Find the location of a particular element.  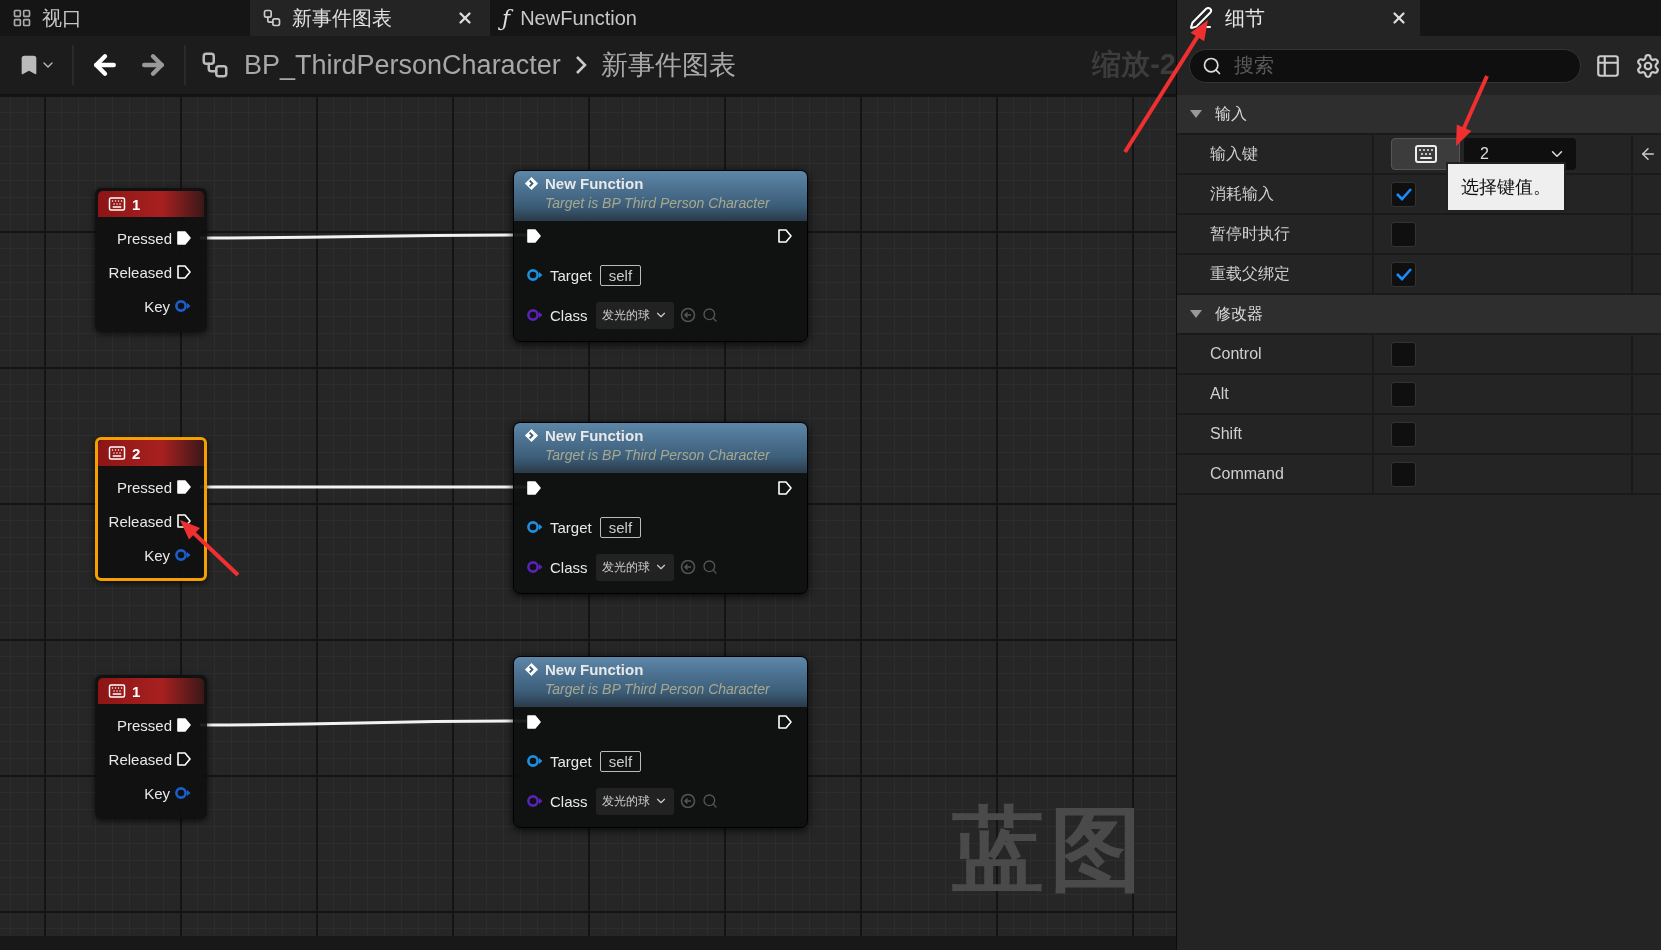

property-label: Shift is located at coordinates (1226, 434).